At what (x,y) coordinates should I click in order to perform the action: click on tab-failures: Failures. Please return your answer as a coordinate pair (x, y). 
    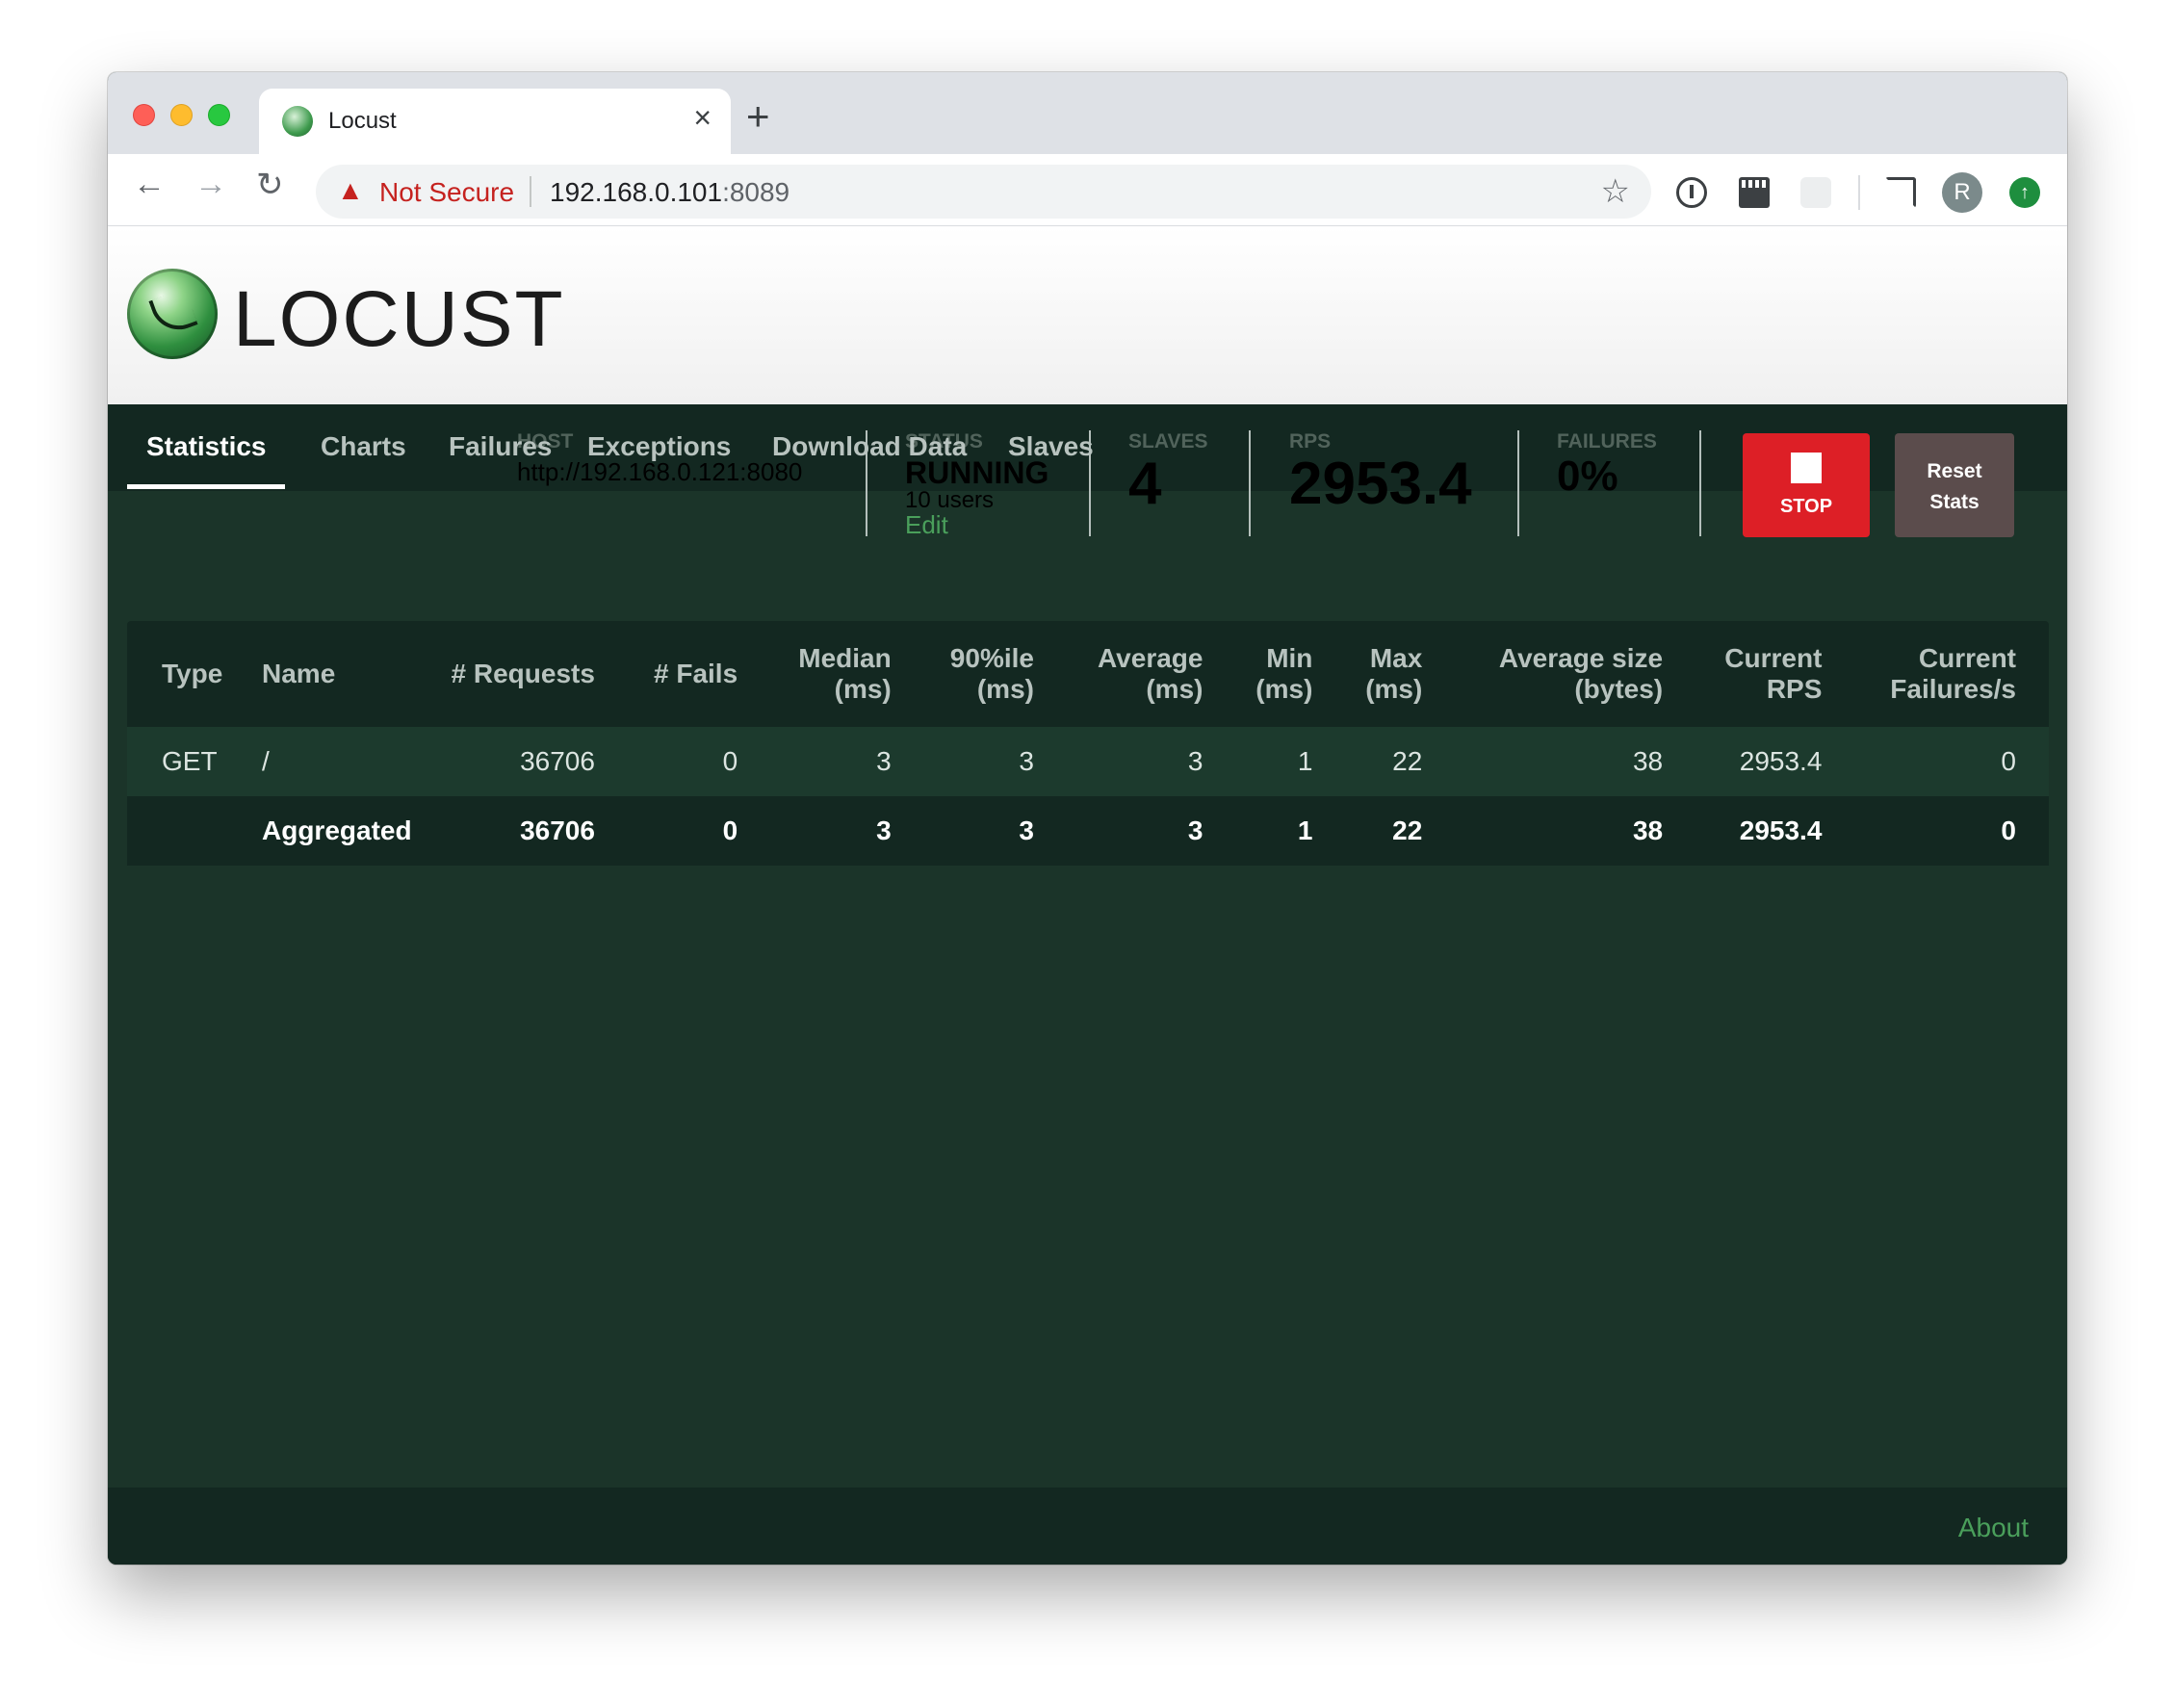
    Looking at the image, I should click on (500, 446).